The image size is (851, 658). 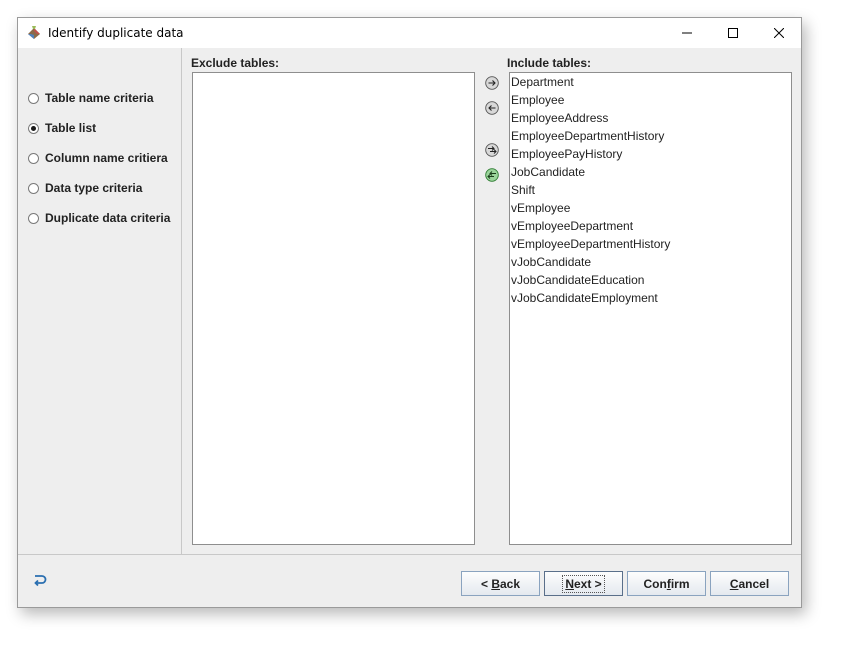 I want to click on list-item: Shift, so click(x=650, y=190).